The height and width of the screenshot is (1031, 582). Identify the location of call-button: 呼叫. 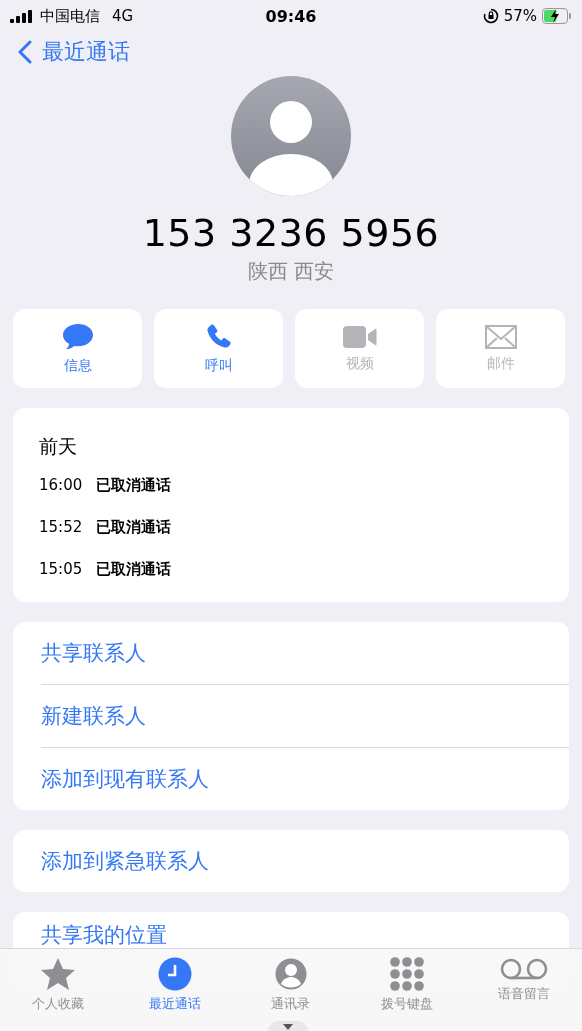
(218, 348).